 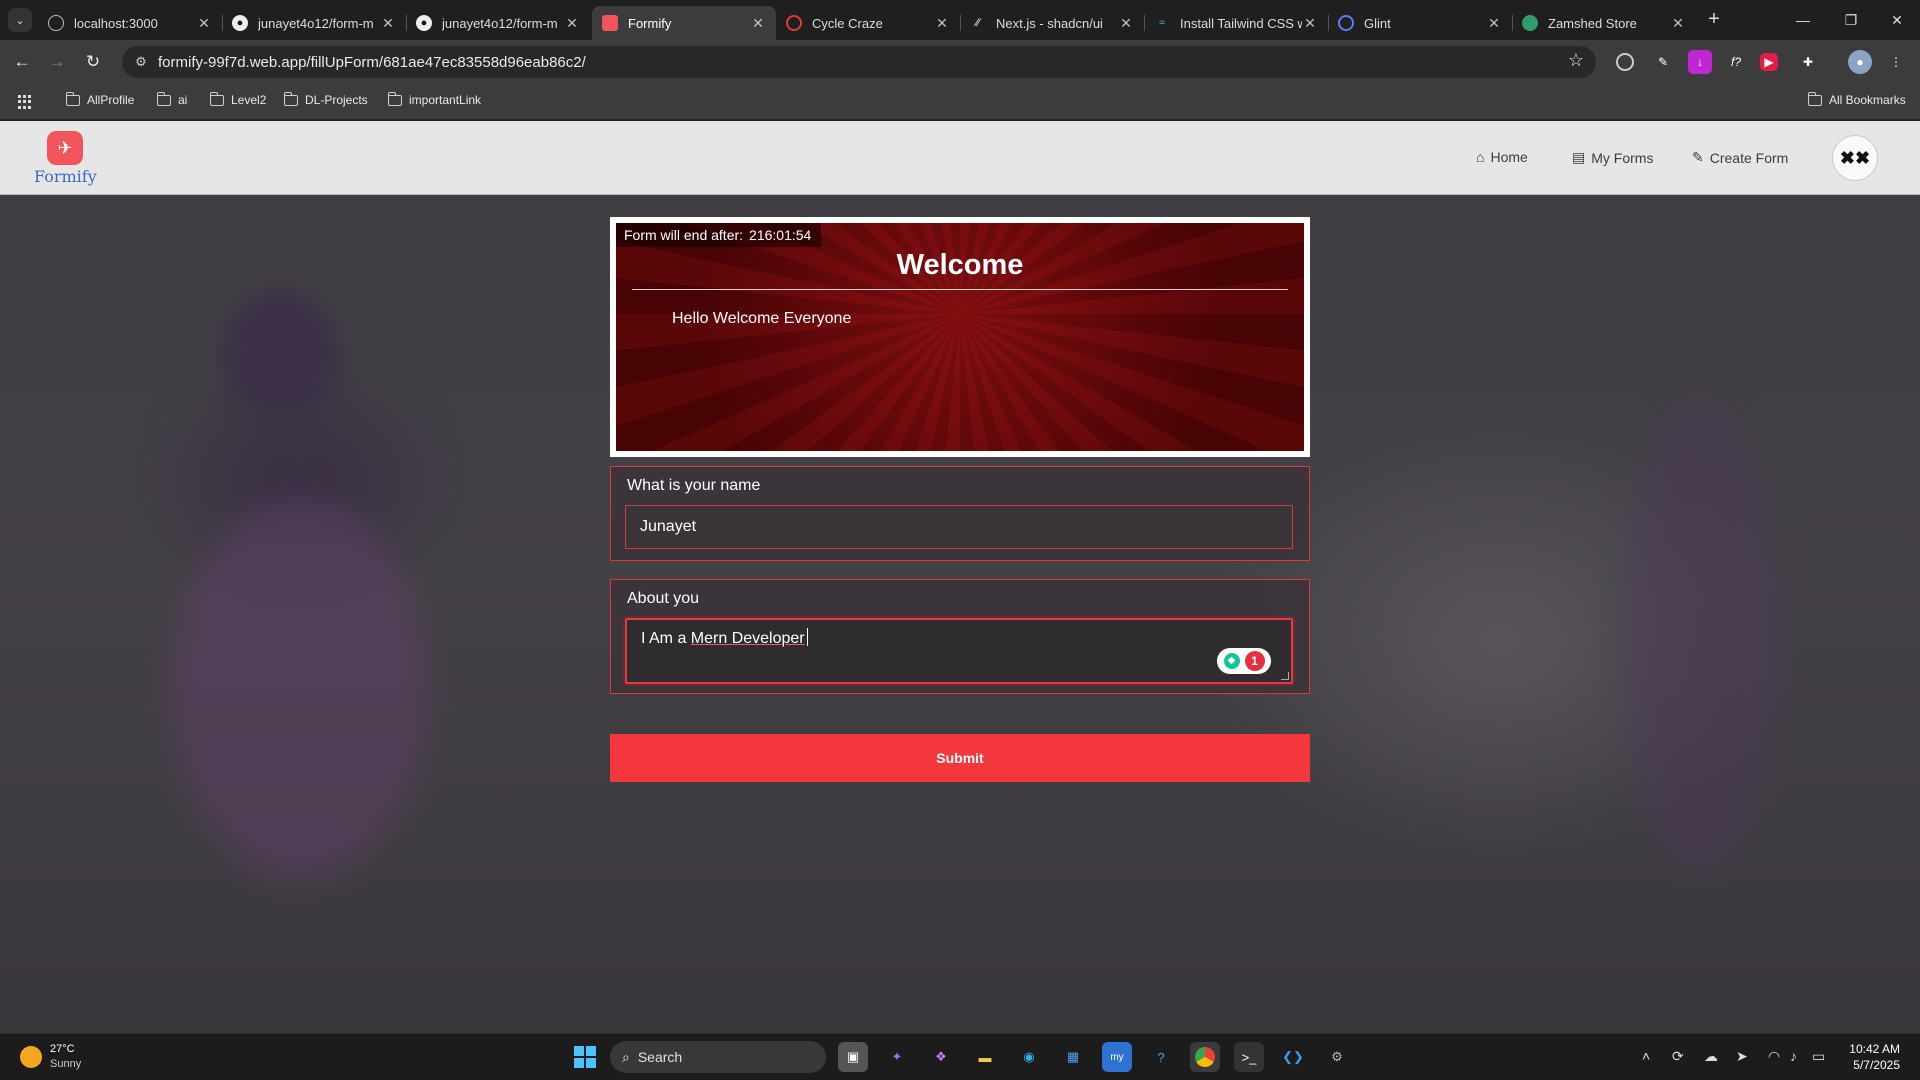 I want to click on all-bookmarks: All Bookmarks, so click(x=1856, y=99).